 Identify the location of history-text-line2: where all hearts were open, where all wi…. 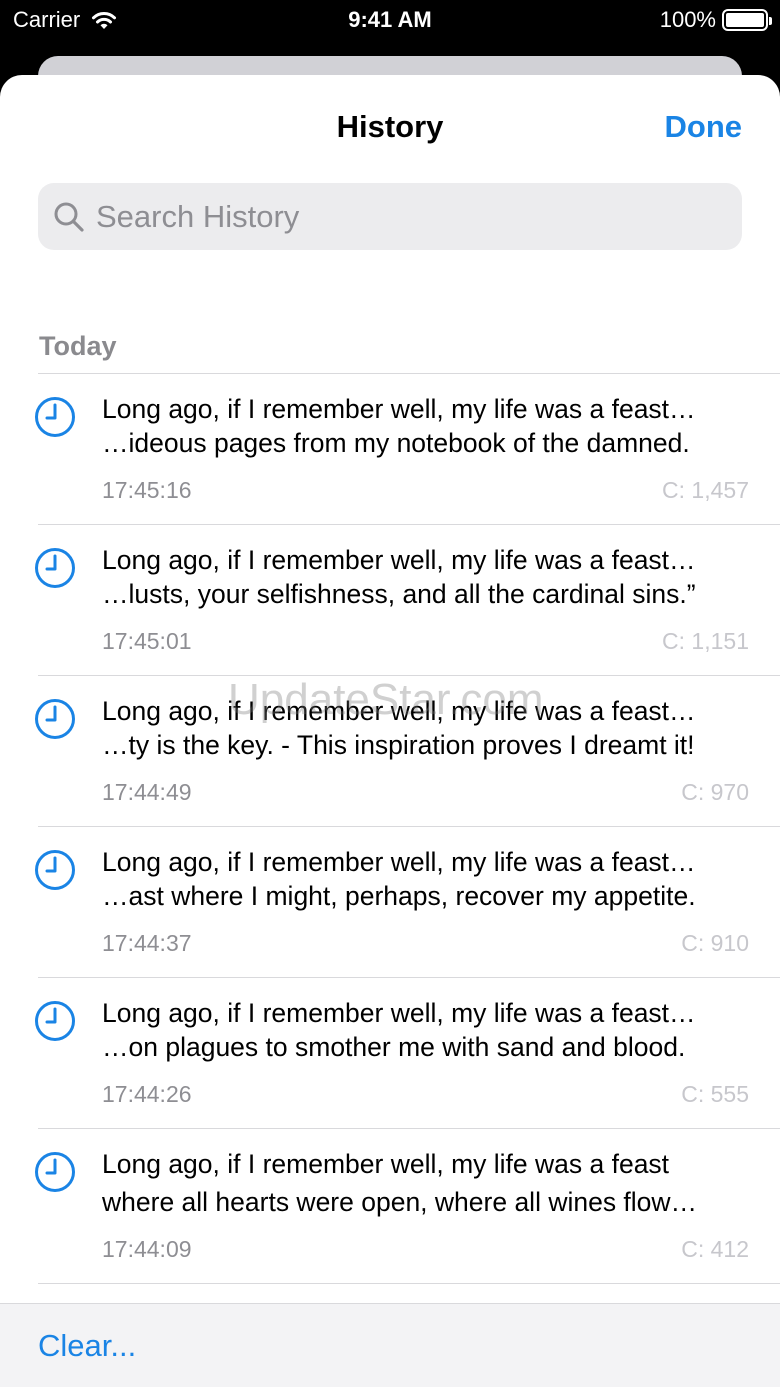
(400, 1202).